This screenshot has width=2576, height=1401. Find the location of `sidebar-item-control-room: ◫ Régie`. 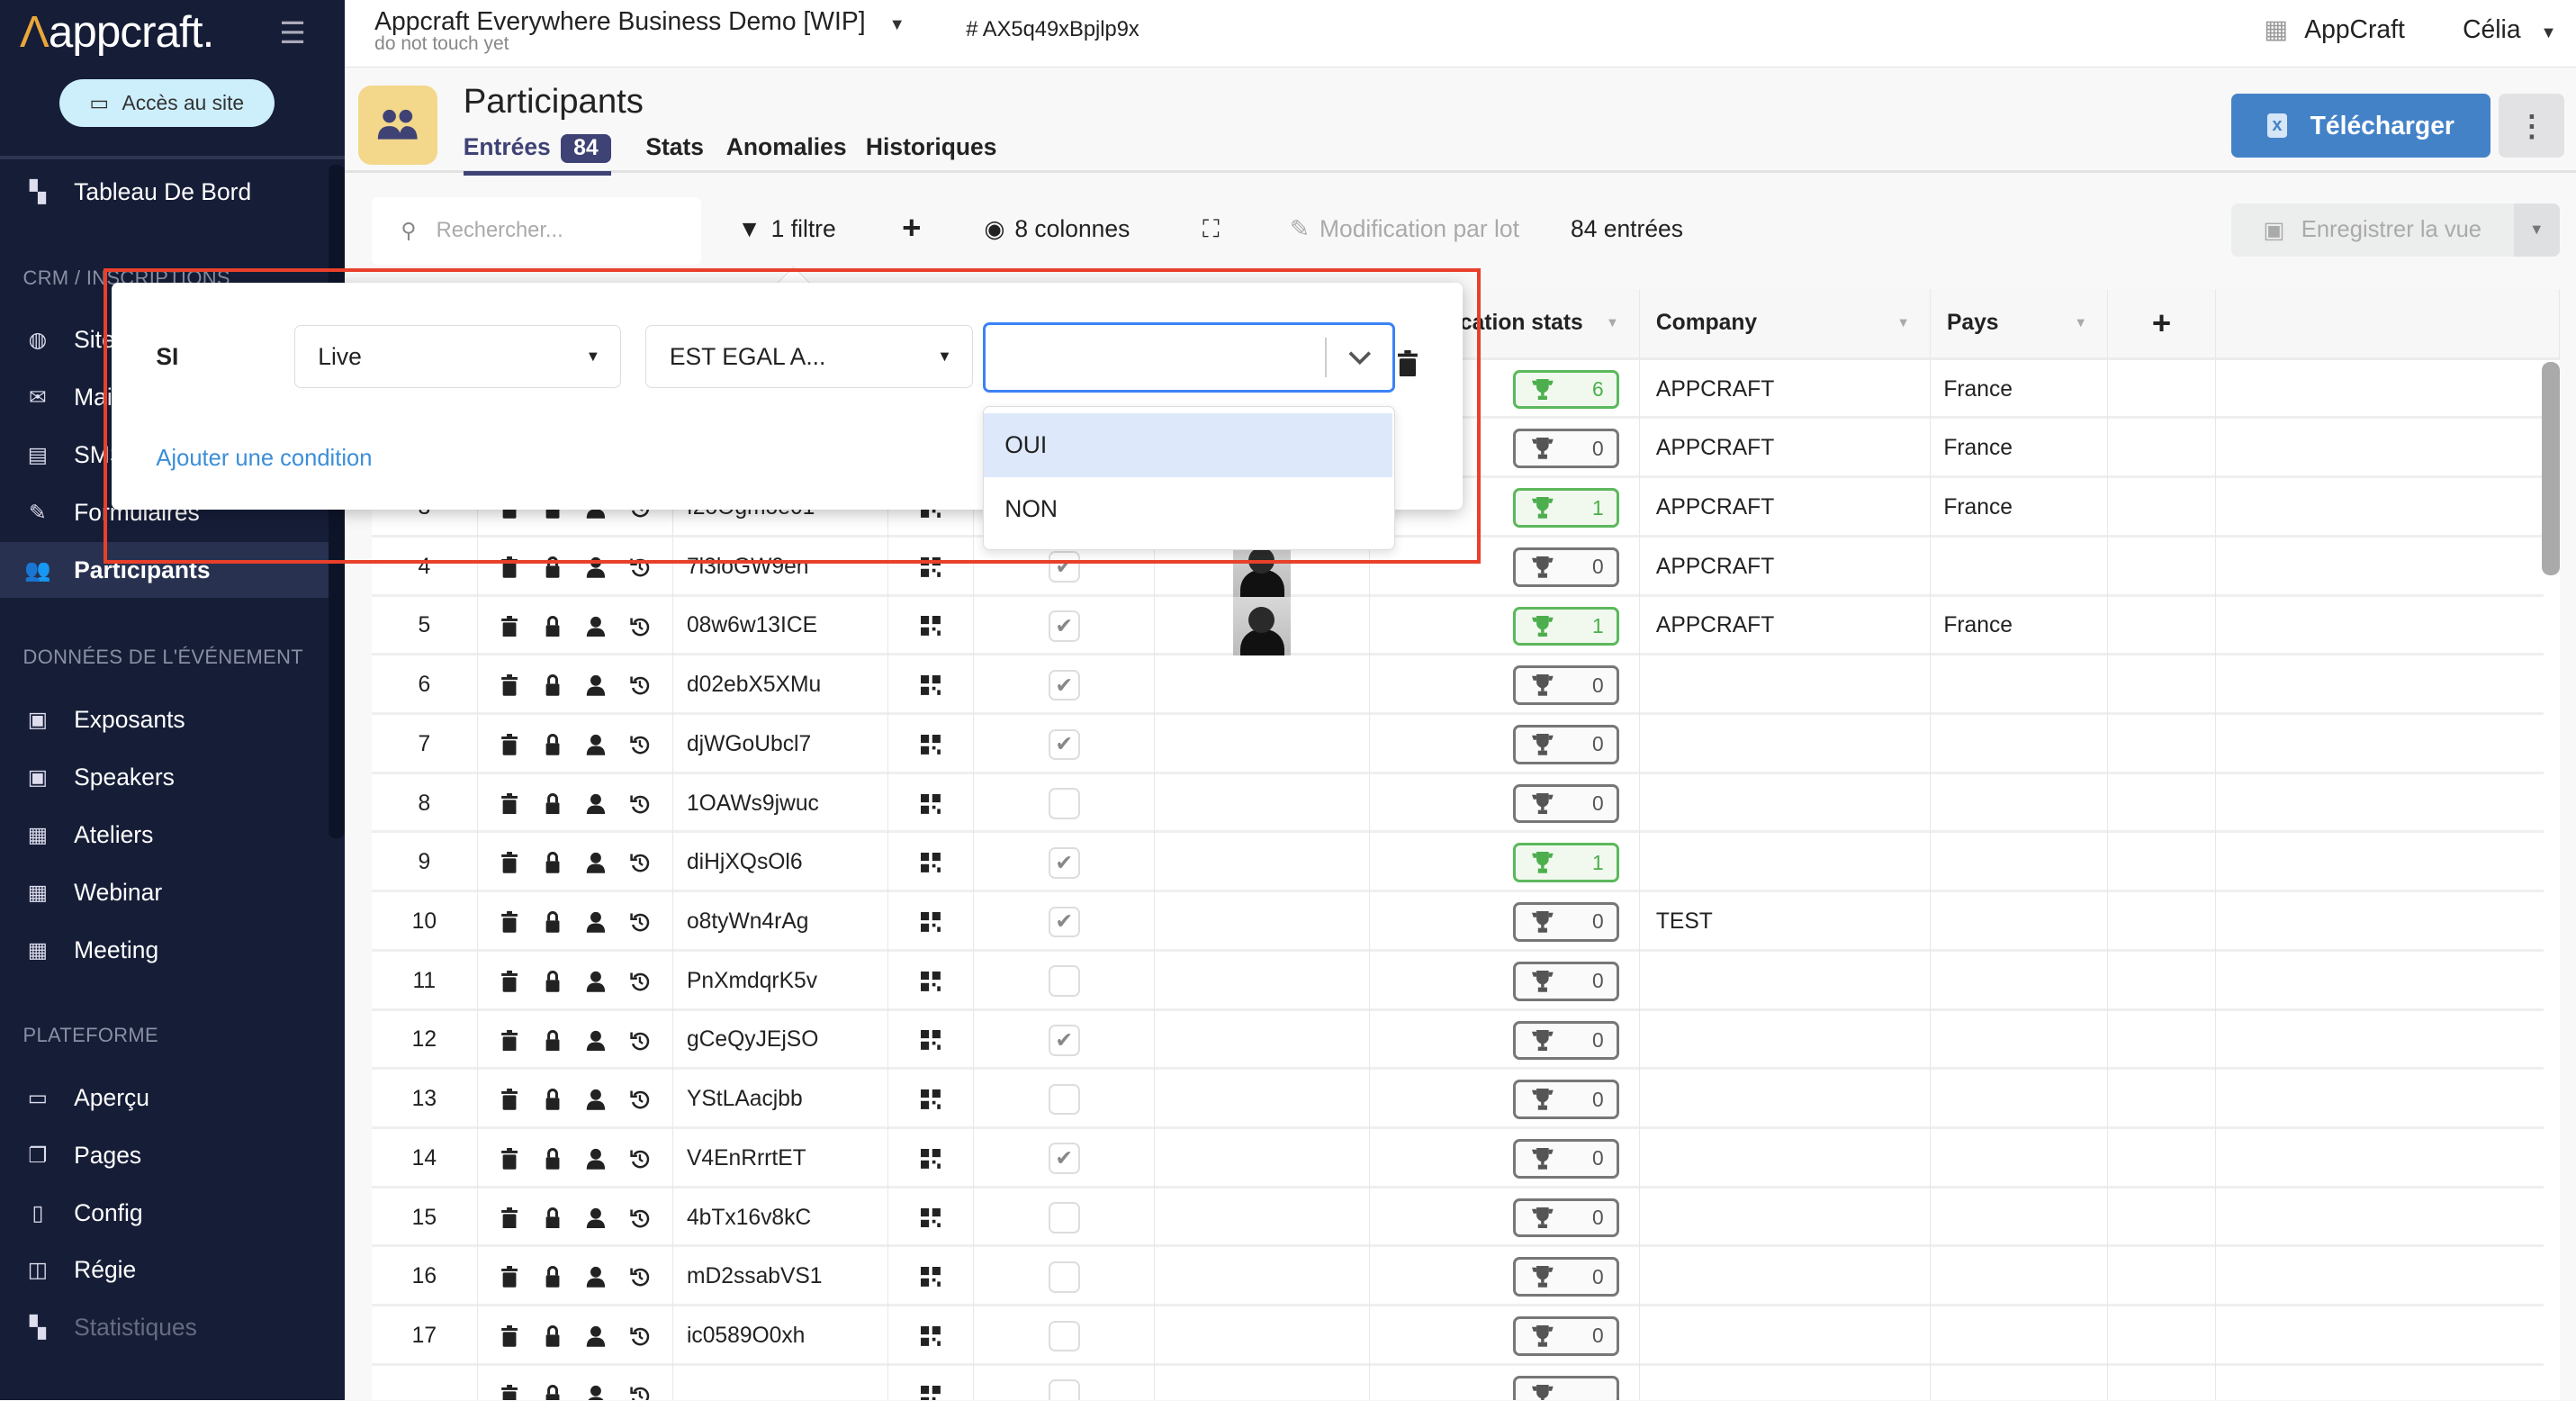

sidebar-item-control-room: ◫ Régie is located at coordinates (164, 1270).